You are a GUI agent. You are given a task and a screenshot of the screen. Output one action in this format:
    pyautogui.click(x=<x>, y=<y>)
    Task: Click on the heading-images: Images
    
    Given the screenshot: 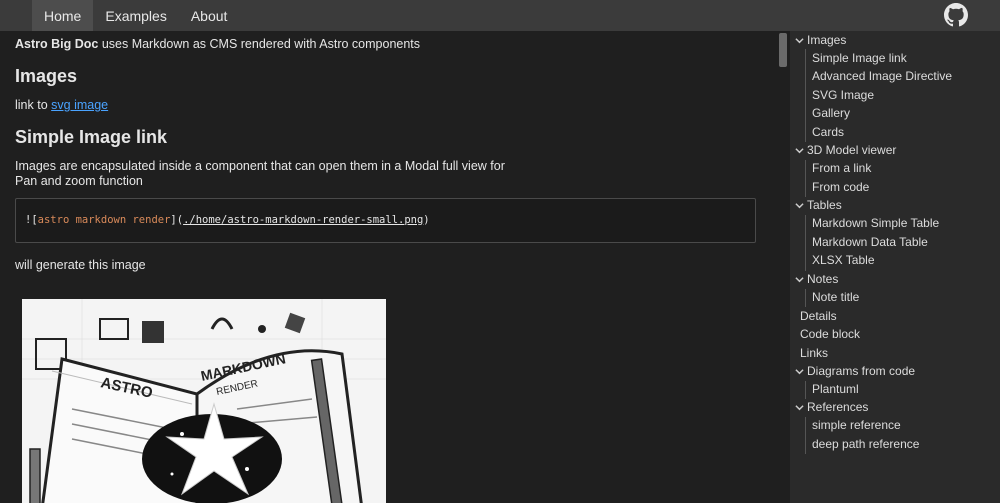 What is the action you would take?
    pyautogui.click(x=46, y=76)
    